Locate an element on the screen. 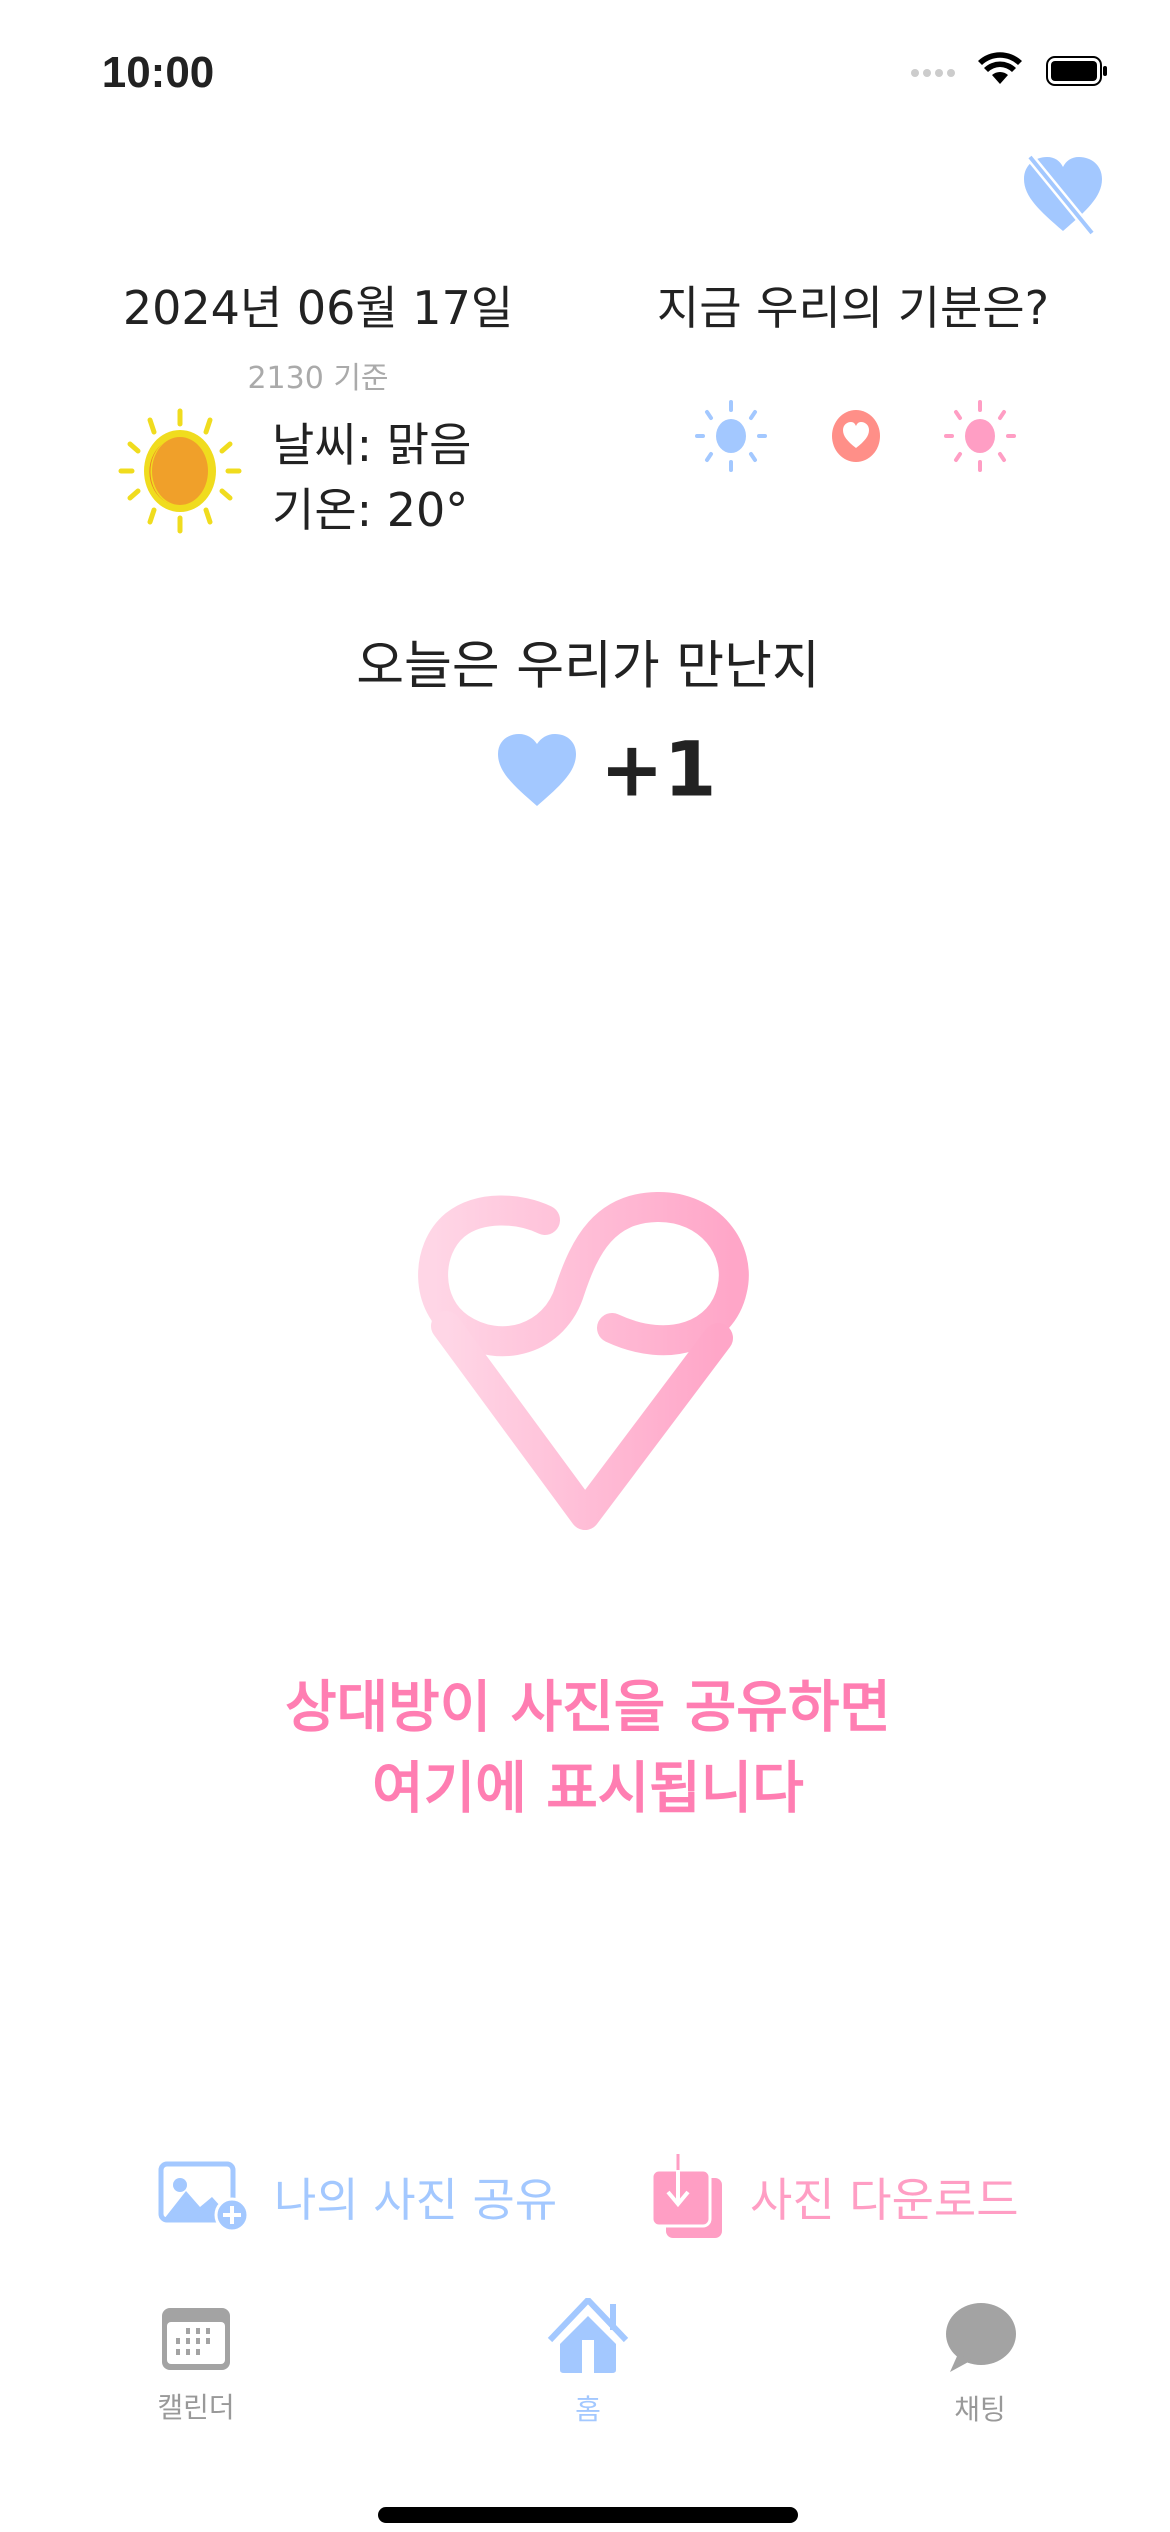 This screenshot has height=2532, width=1170. calendar-icon is located at coordinates (196, 2339).